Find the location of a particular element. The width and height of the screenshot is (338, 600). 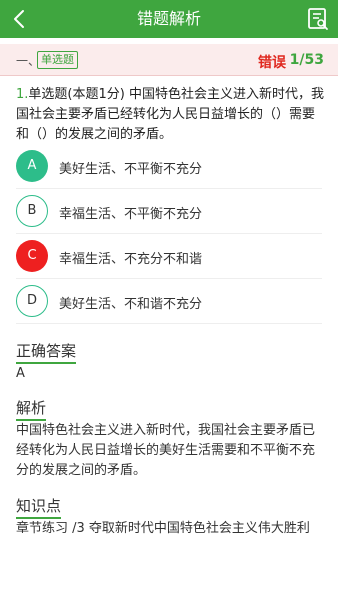

analysis-title: 解析 is located at coordinates (31, 410).